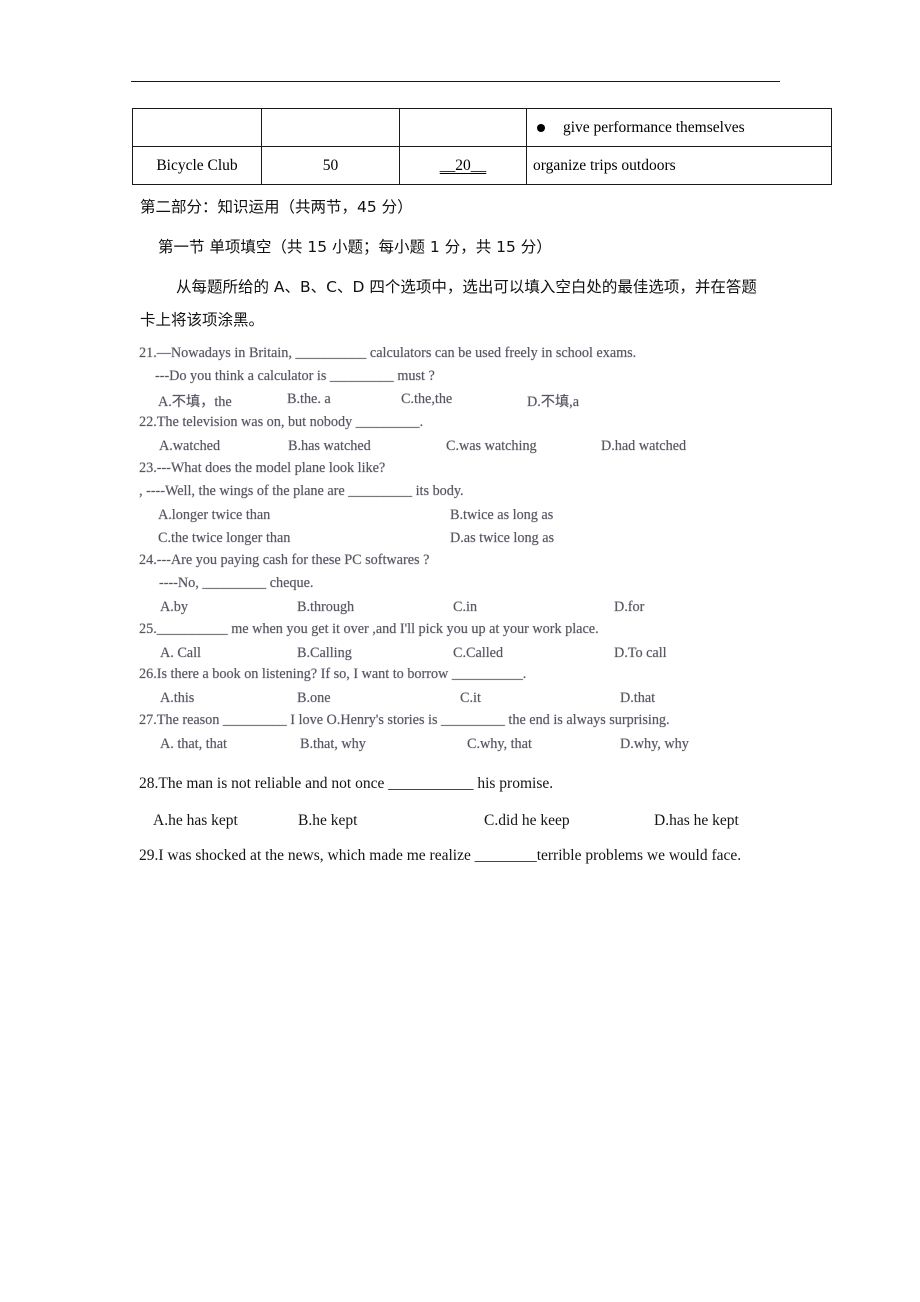 The image size is (920, 1302). I want to click on question-25-option-c: C.Called, so click(478, 653).